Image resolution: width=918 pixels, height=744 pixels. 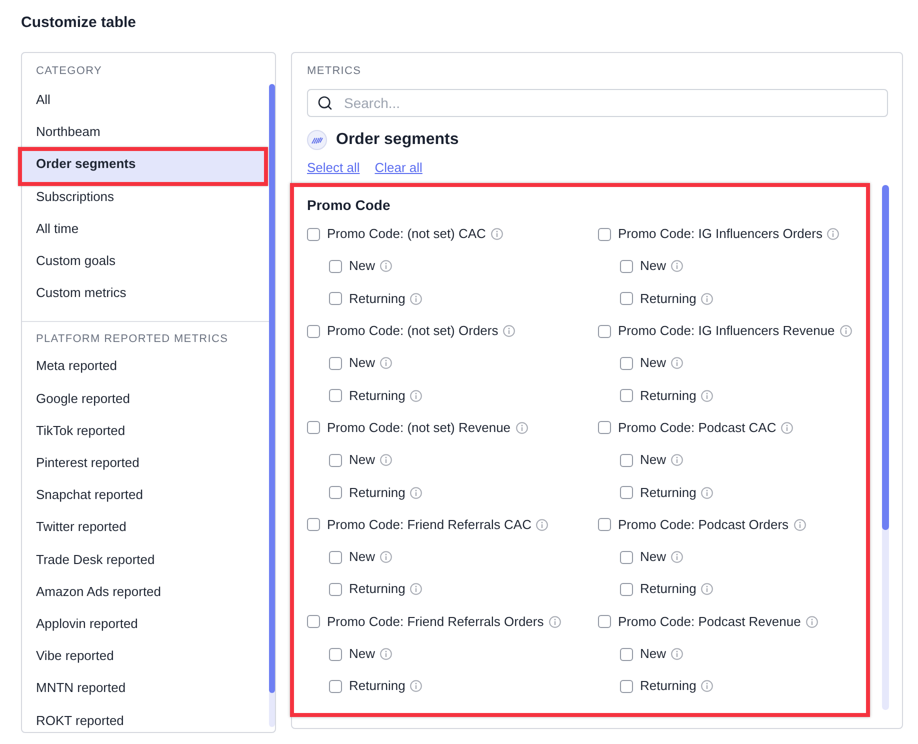 I want to click on metric-label: Promo Code: Podcast CAC, so click(x=697, y=428).